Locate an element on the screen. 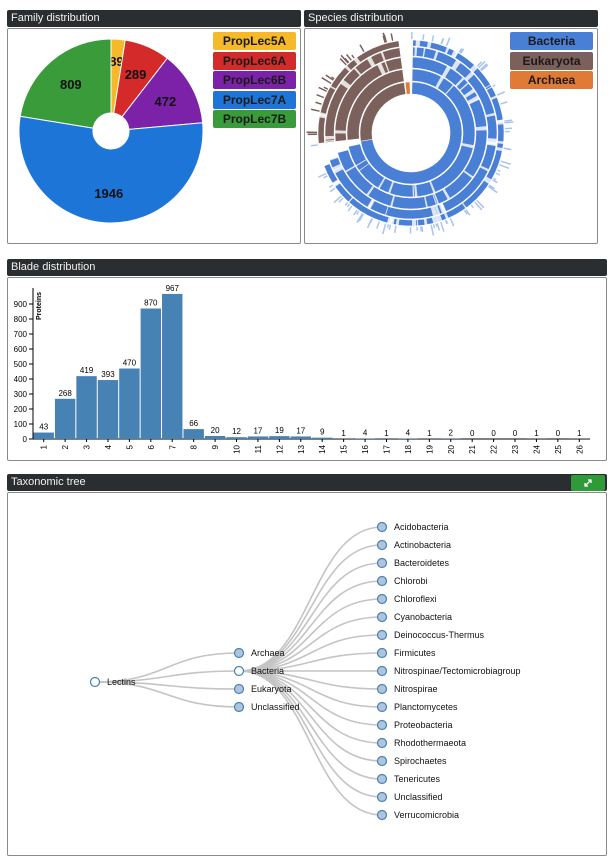  bar-value-label: 17 is located at coordinates (300, 430).